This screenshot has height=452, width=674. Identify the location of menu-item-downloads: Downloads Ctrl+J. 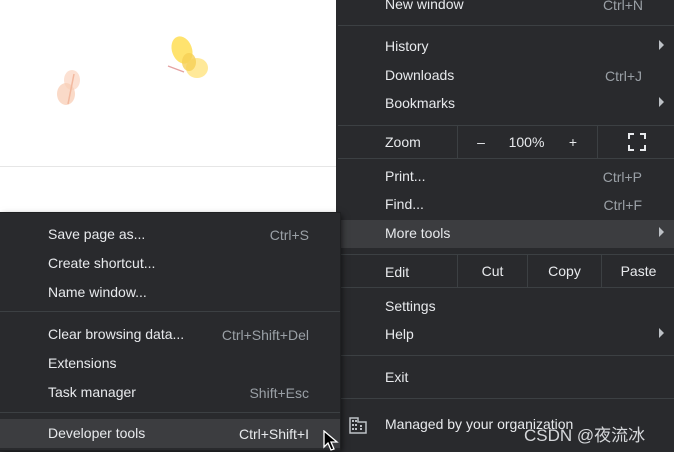
(506, 76).